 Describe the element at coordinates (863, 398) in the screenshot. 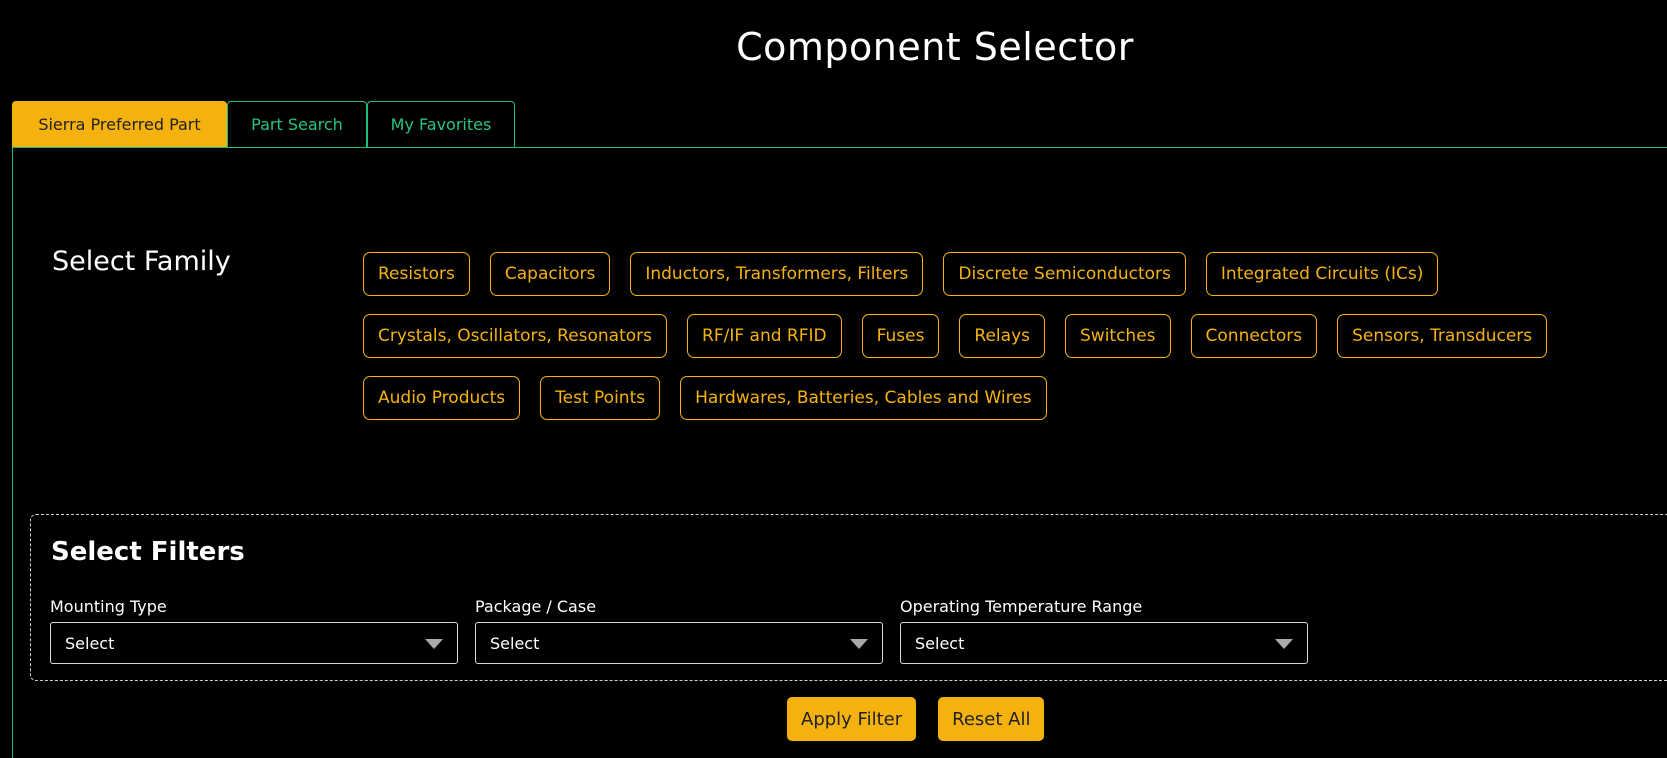

I see `family-chip-hardwares: Hardwares, Batteries, Cables and Wires` at that location.